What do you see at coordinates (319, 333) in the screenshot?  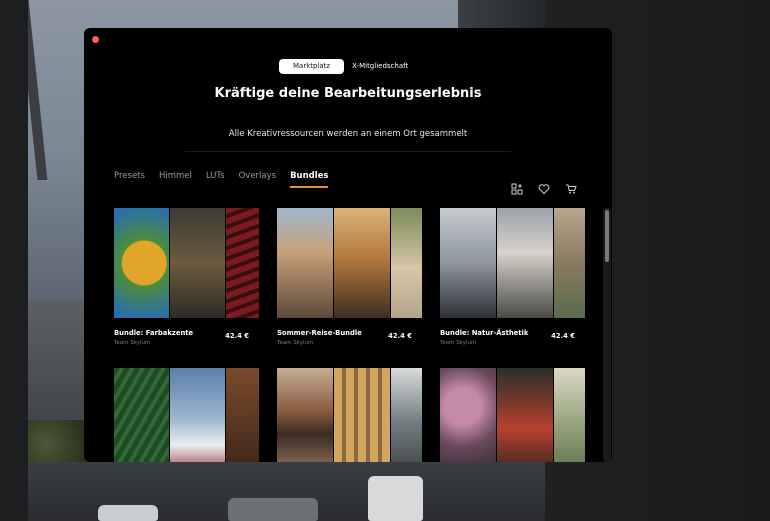 I see `bundle-name: Sommer-Reise-Bundle` at bounding box center [319, 333].